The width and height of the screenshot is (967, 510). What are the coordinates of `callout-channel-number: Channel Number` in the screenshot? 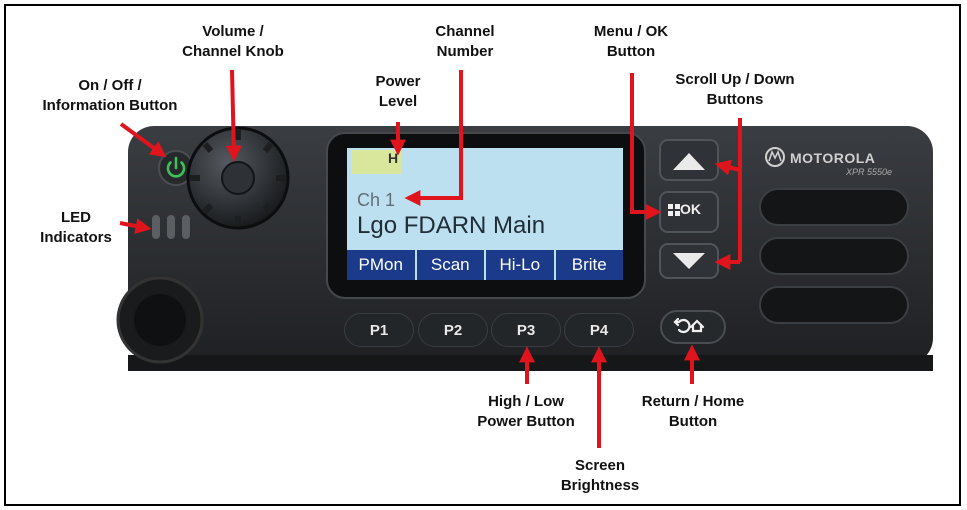 It's located at (465, 41).